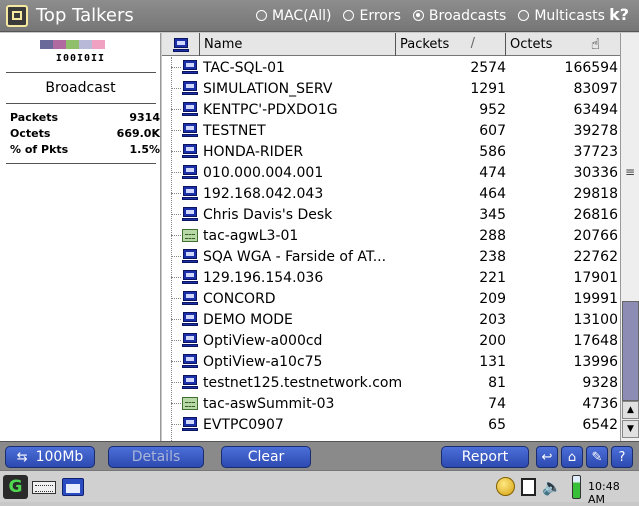 The height and width of the screenshot is (506, 639). What do you see at coordinates (391, 172) in the screenshot?
I see `table-row: 010.000.004.001 474 30336` at bounding box center [391, 172].